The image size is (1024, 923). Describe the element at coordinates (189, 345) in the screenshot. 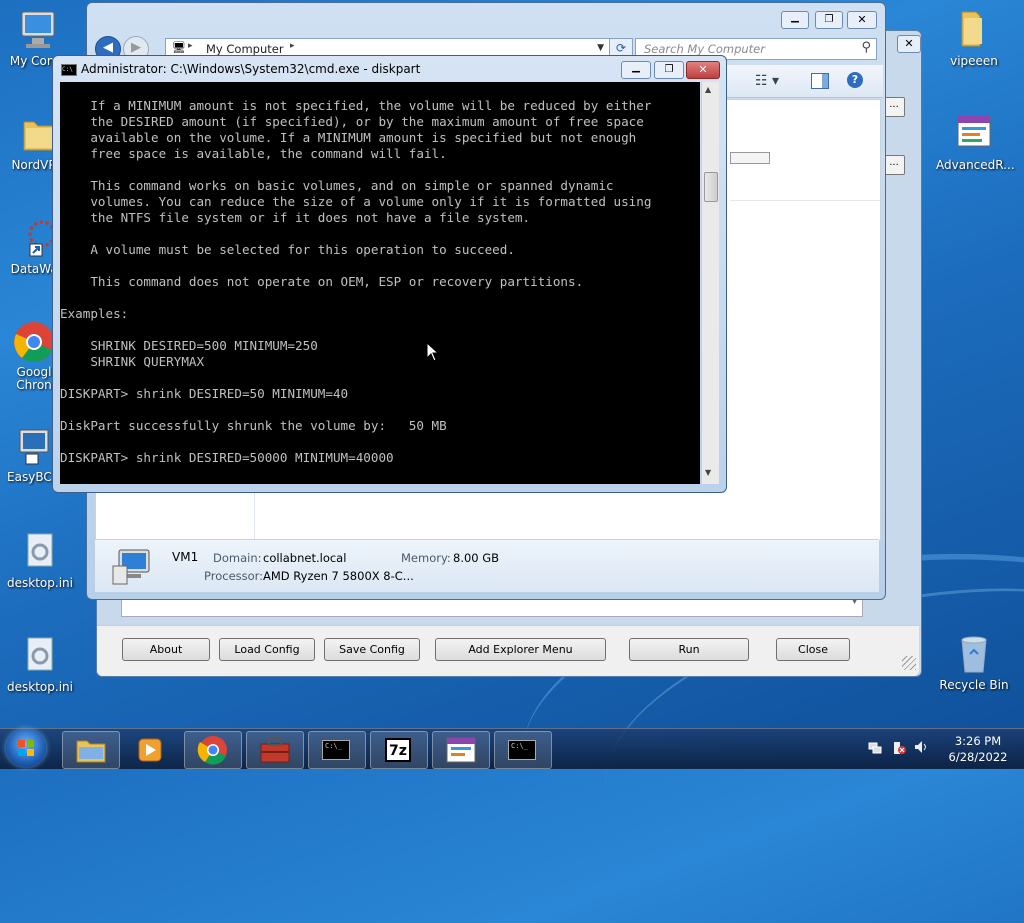

I see `console-line: SHRINK DESIRED=500 MINIMUM=250` at that location.